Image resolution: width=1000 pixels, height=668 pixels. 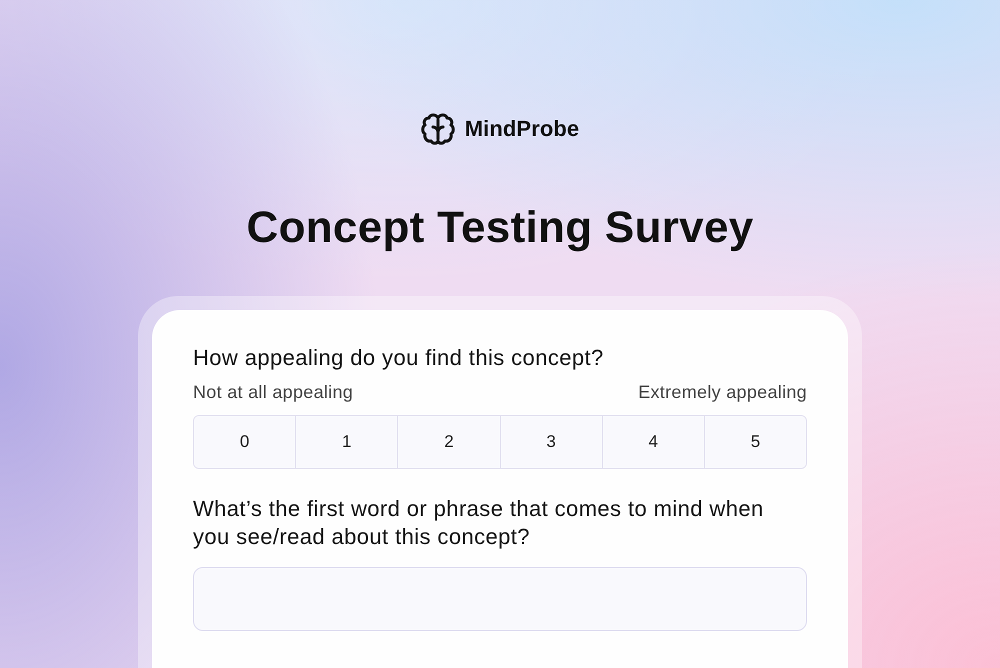 I want to click on answer-field, so click(x=500, y=599).